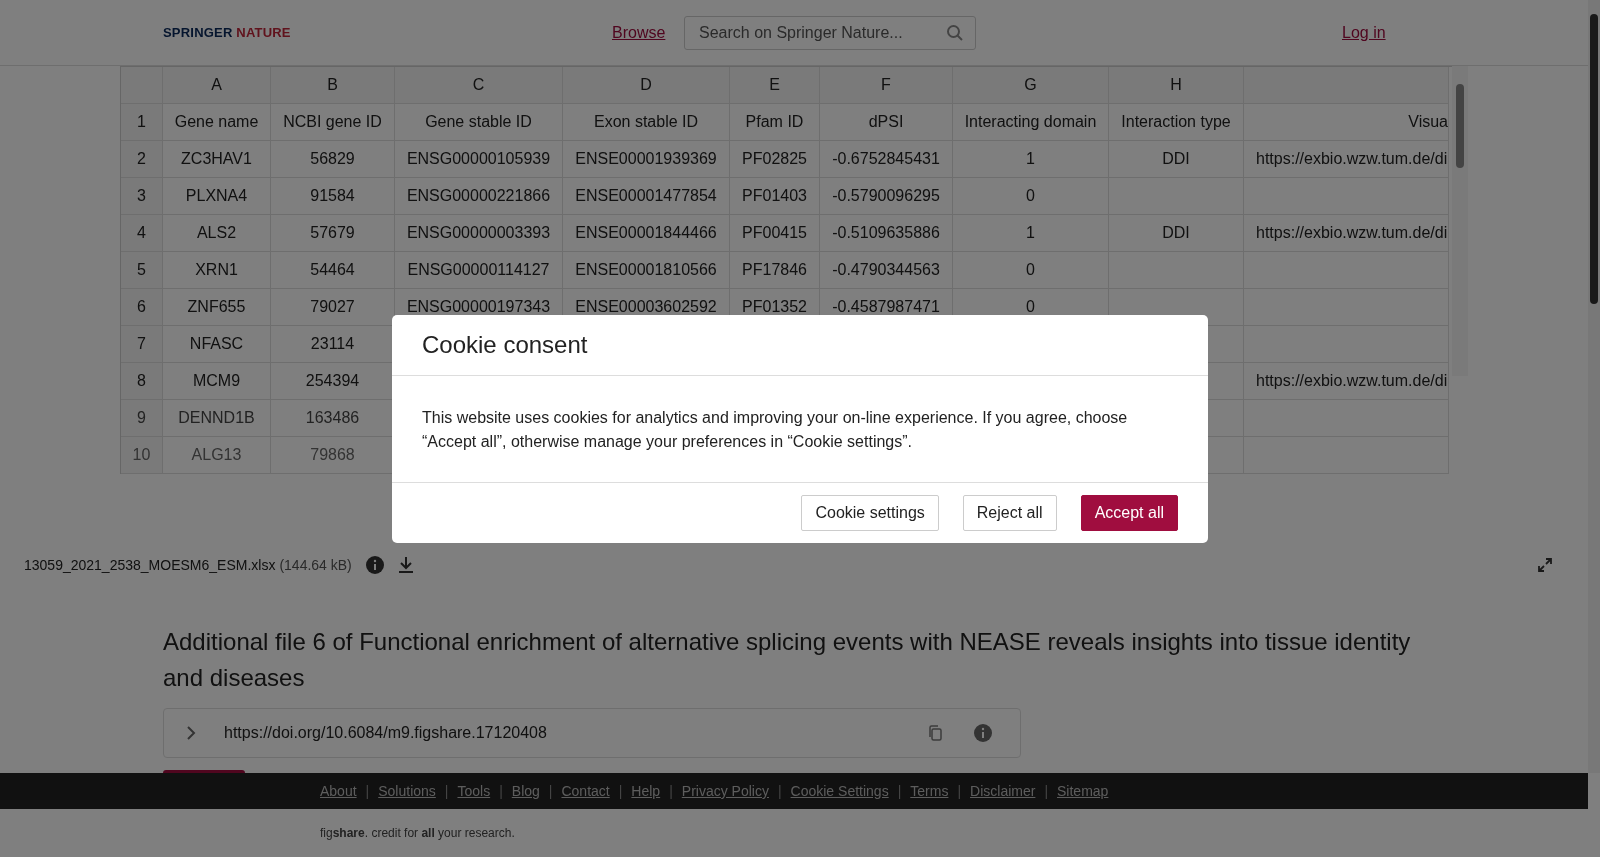 The height and width of the screenshot is (857, 1600). What do you see at coordinates (333, 233) in the screenshot?
I see `table-cell: 57679` at bounding box center [333, 233].